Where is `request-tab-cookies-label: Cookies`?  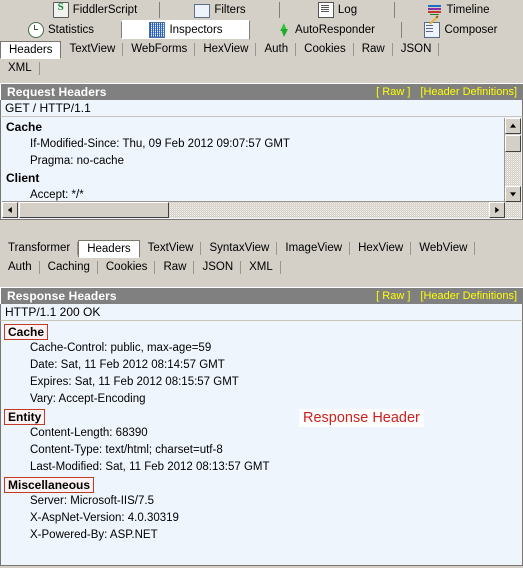 request-tab-cookies-label: Cookies is located at coordinates (325, 49).